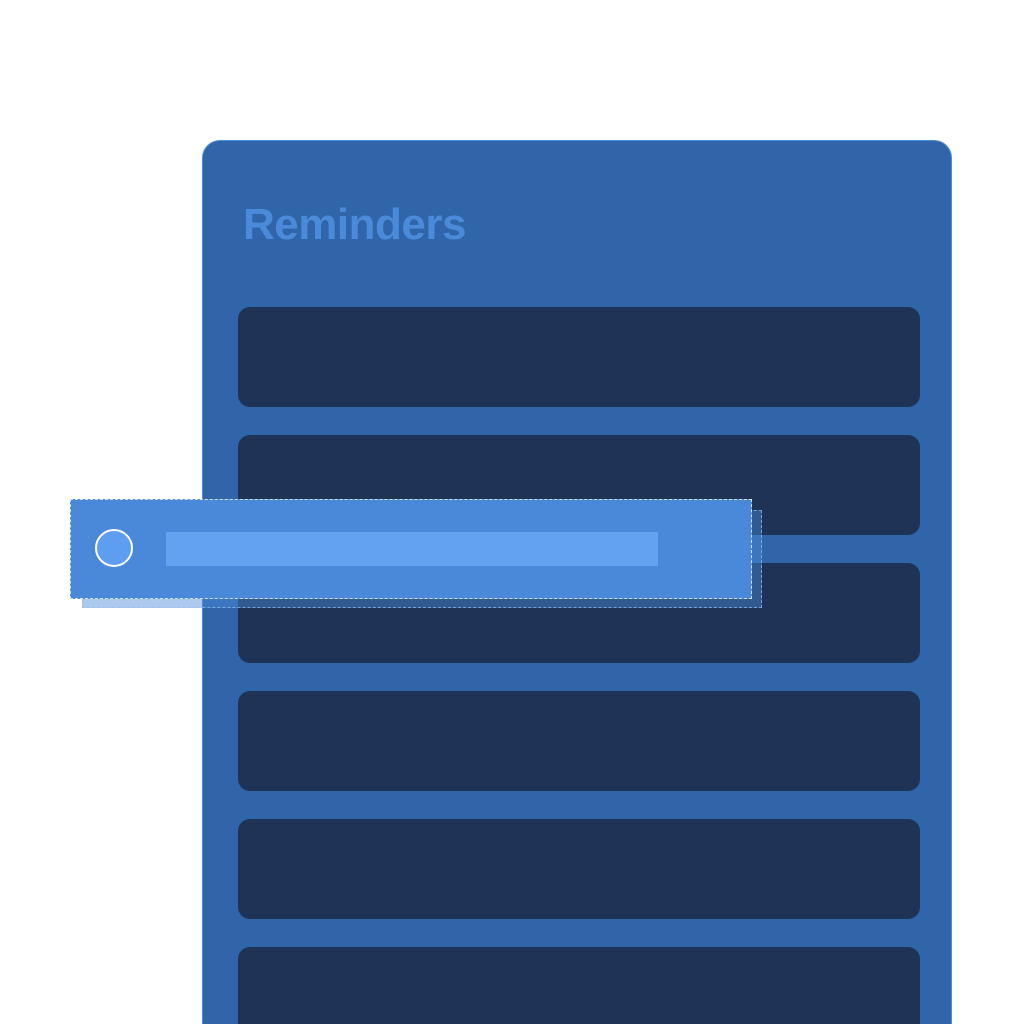 The height and width of the screenshot is (1024, 1024). Describe the element at coordinates (114, 548) in the screenshot. I see `reminder-checkbox` at that location.